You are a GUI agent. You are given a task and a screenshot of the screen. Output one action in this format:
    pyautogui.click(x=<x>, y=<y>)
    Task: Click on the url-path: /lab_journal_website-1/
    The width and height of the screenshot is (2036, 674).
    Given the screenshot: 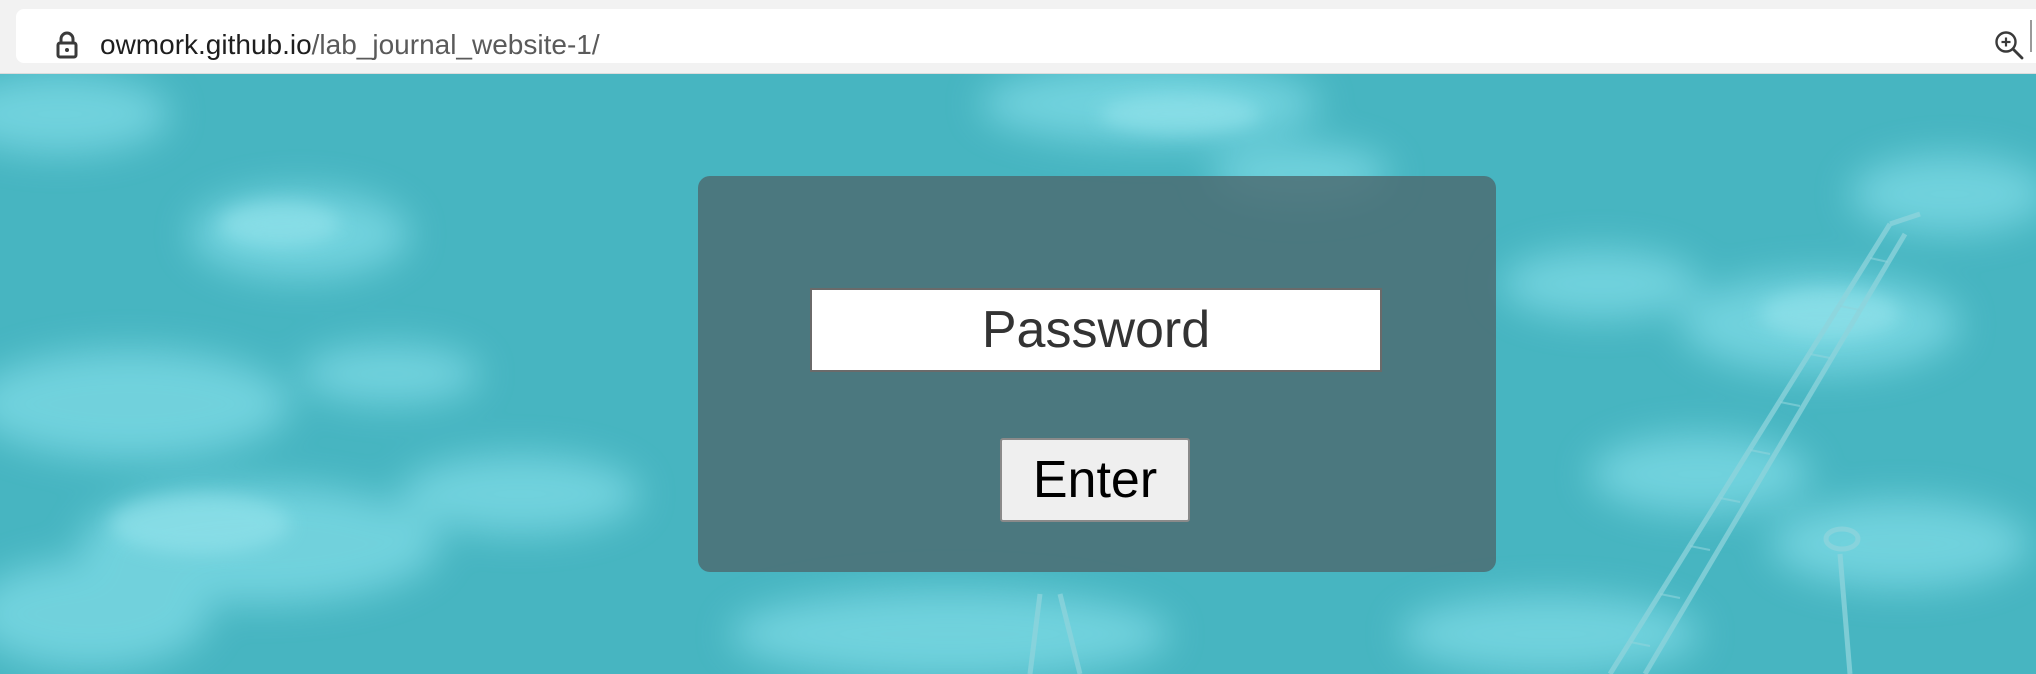 What is the action you would take?
    pyautogui.click(x=455, y=44)
    